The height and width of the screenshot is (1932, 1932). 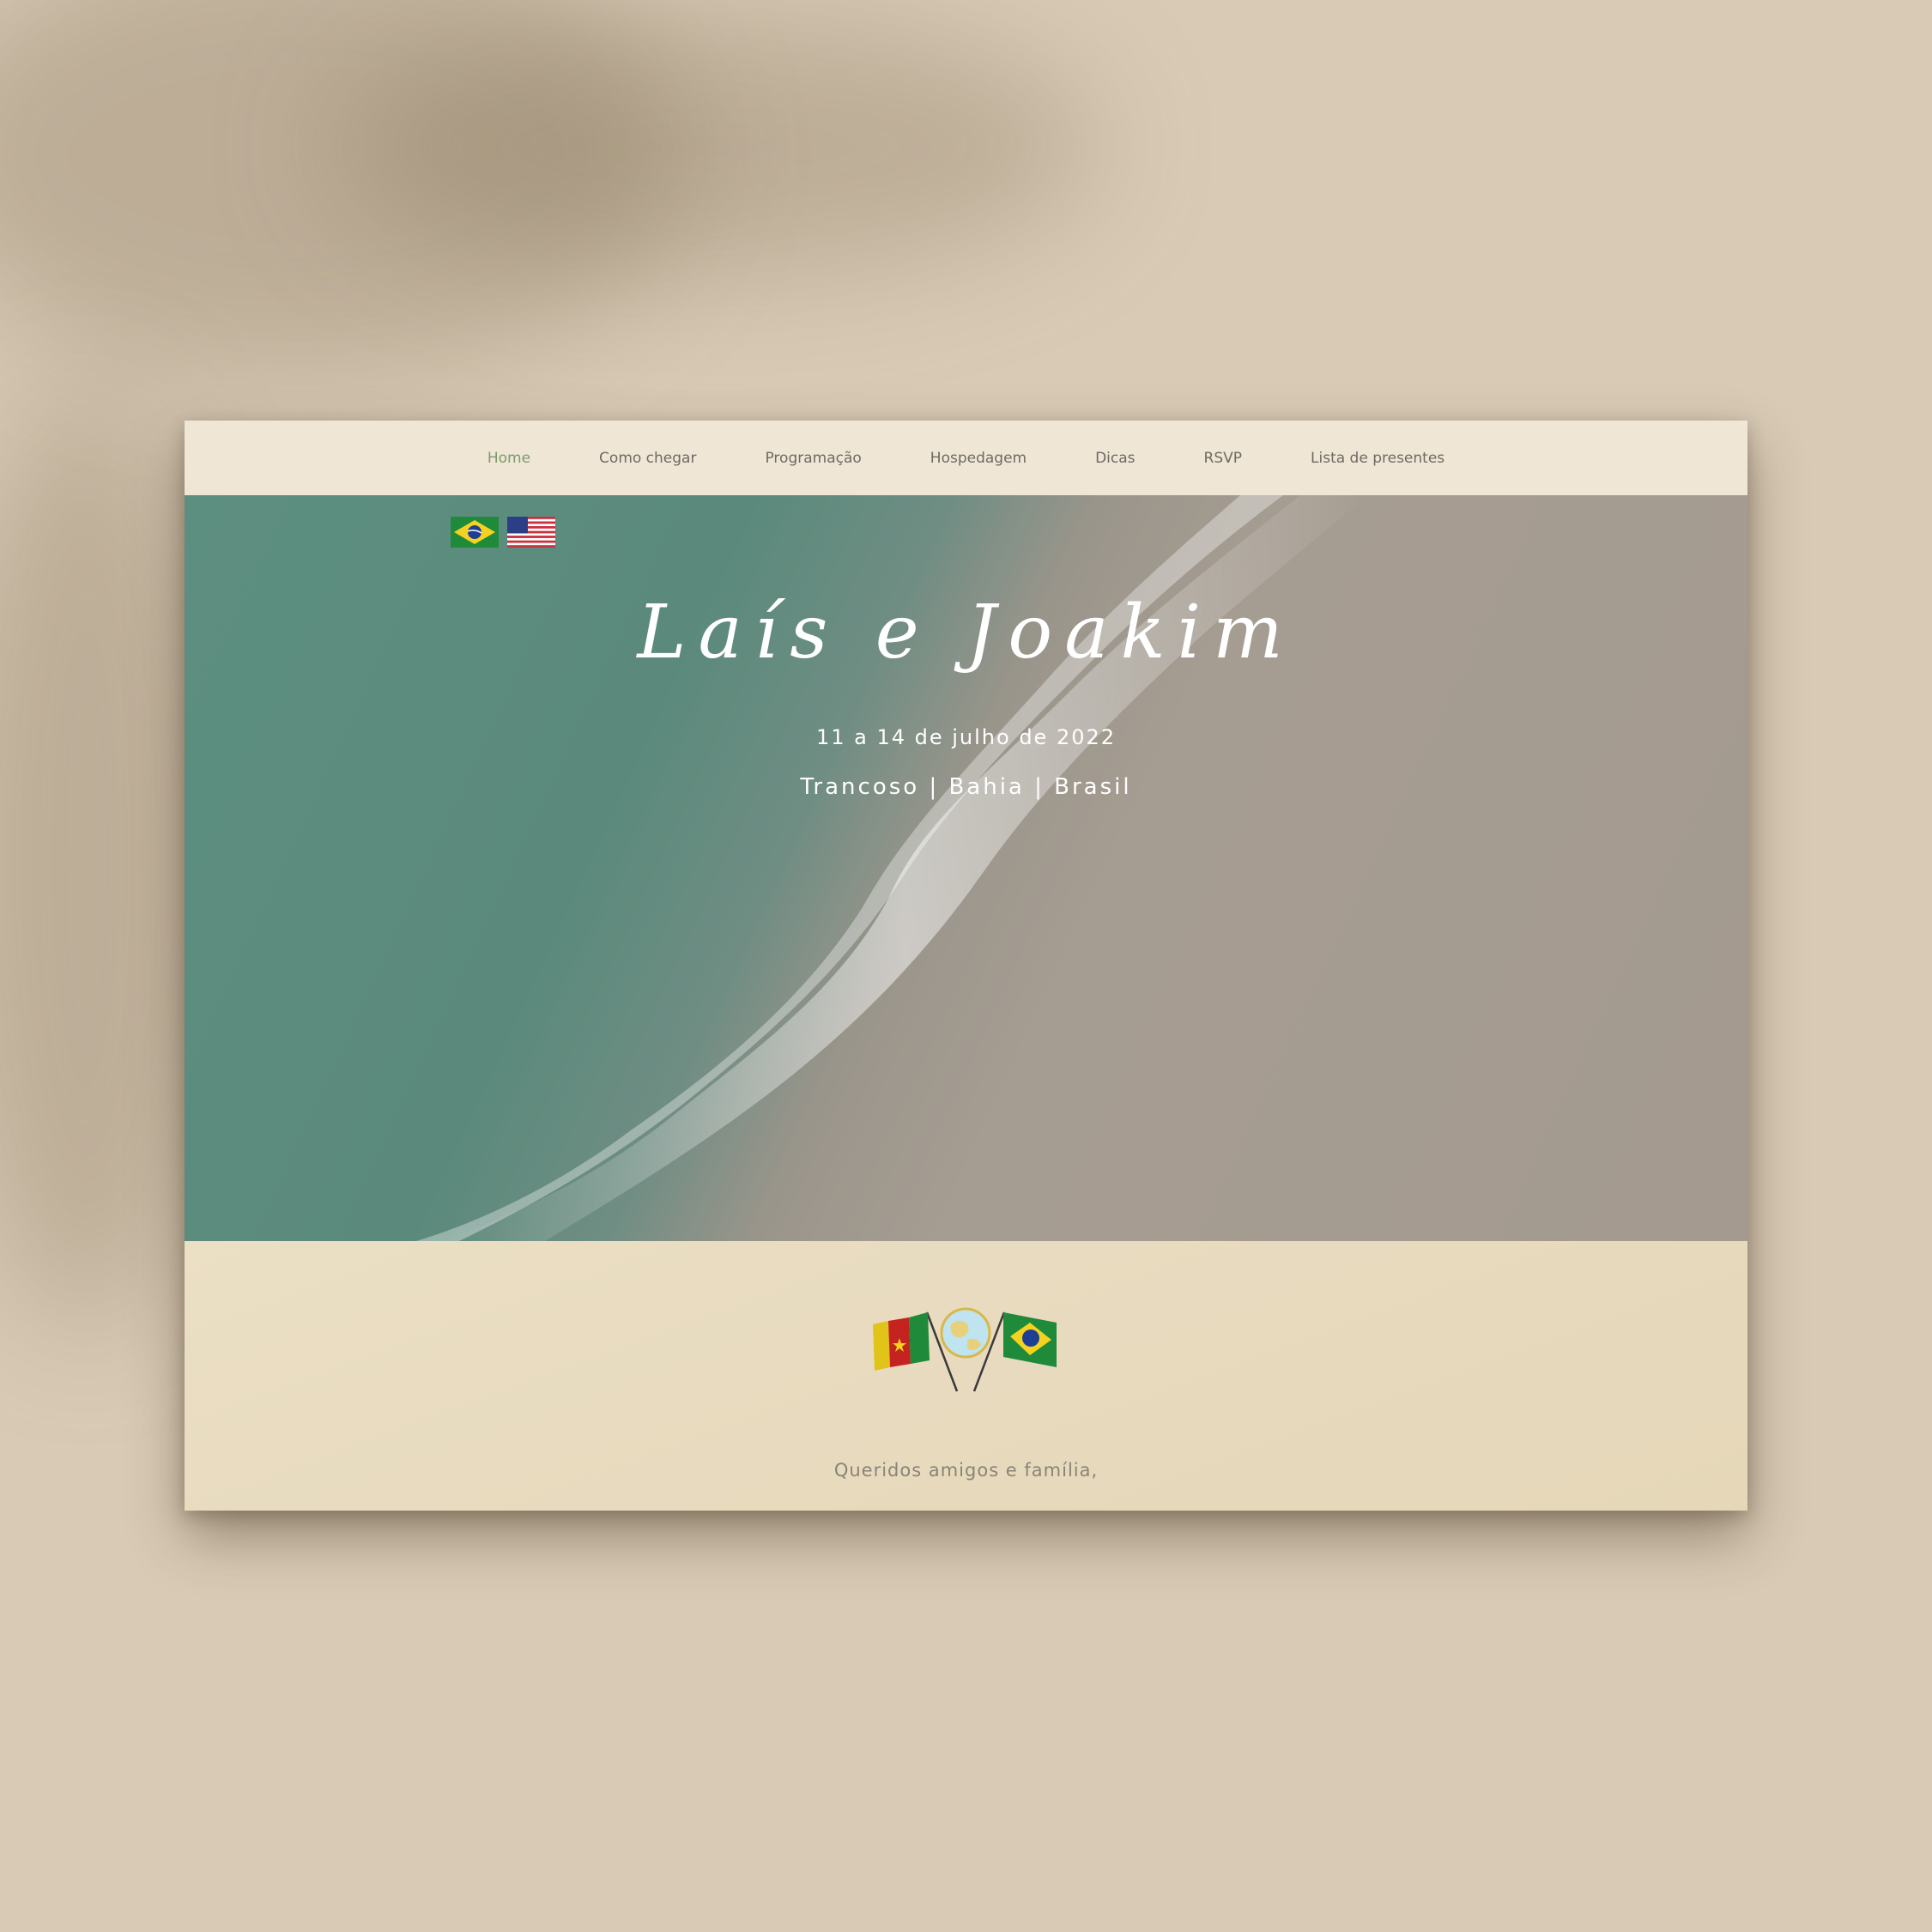 What do you see at coordinates (1223, 459) in the screenshot?
I see `nav-rsvp: RSVP` at bounding box center [1223, 459].